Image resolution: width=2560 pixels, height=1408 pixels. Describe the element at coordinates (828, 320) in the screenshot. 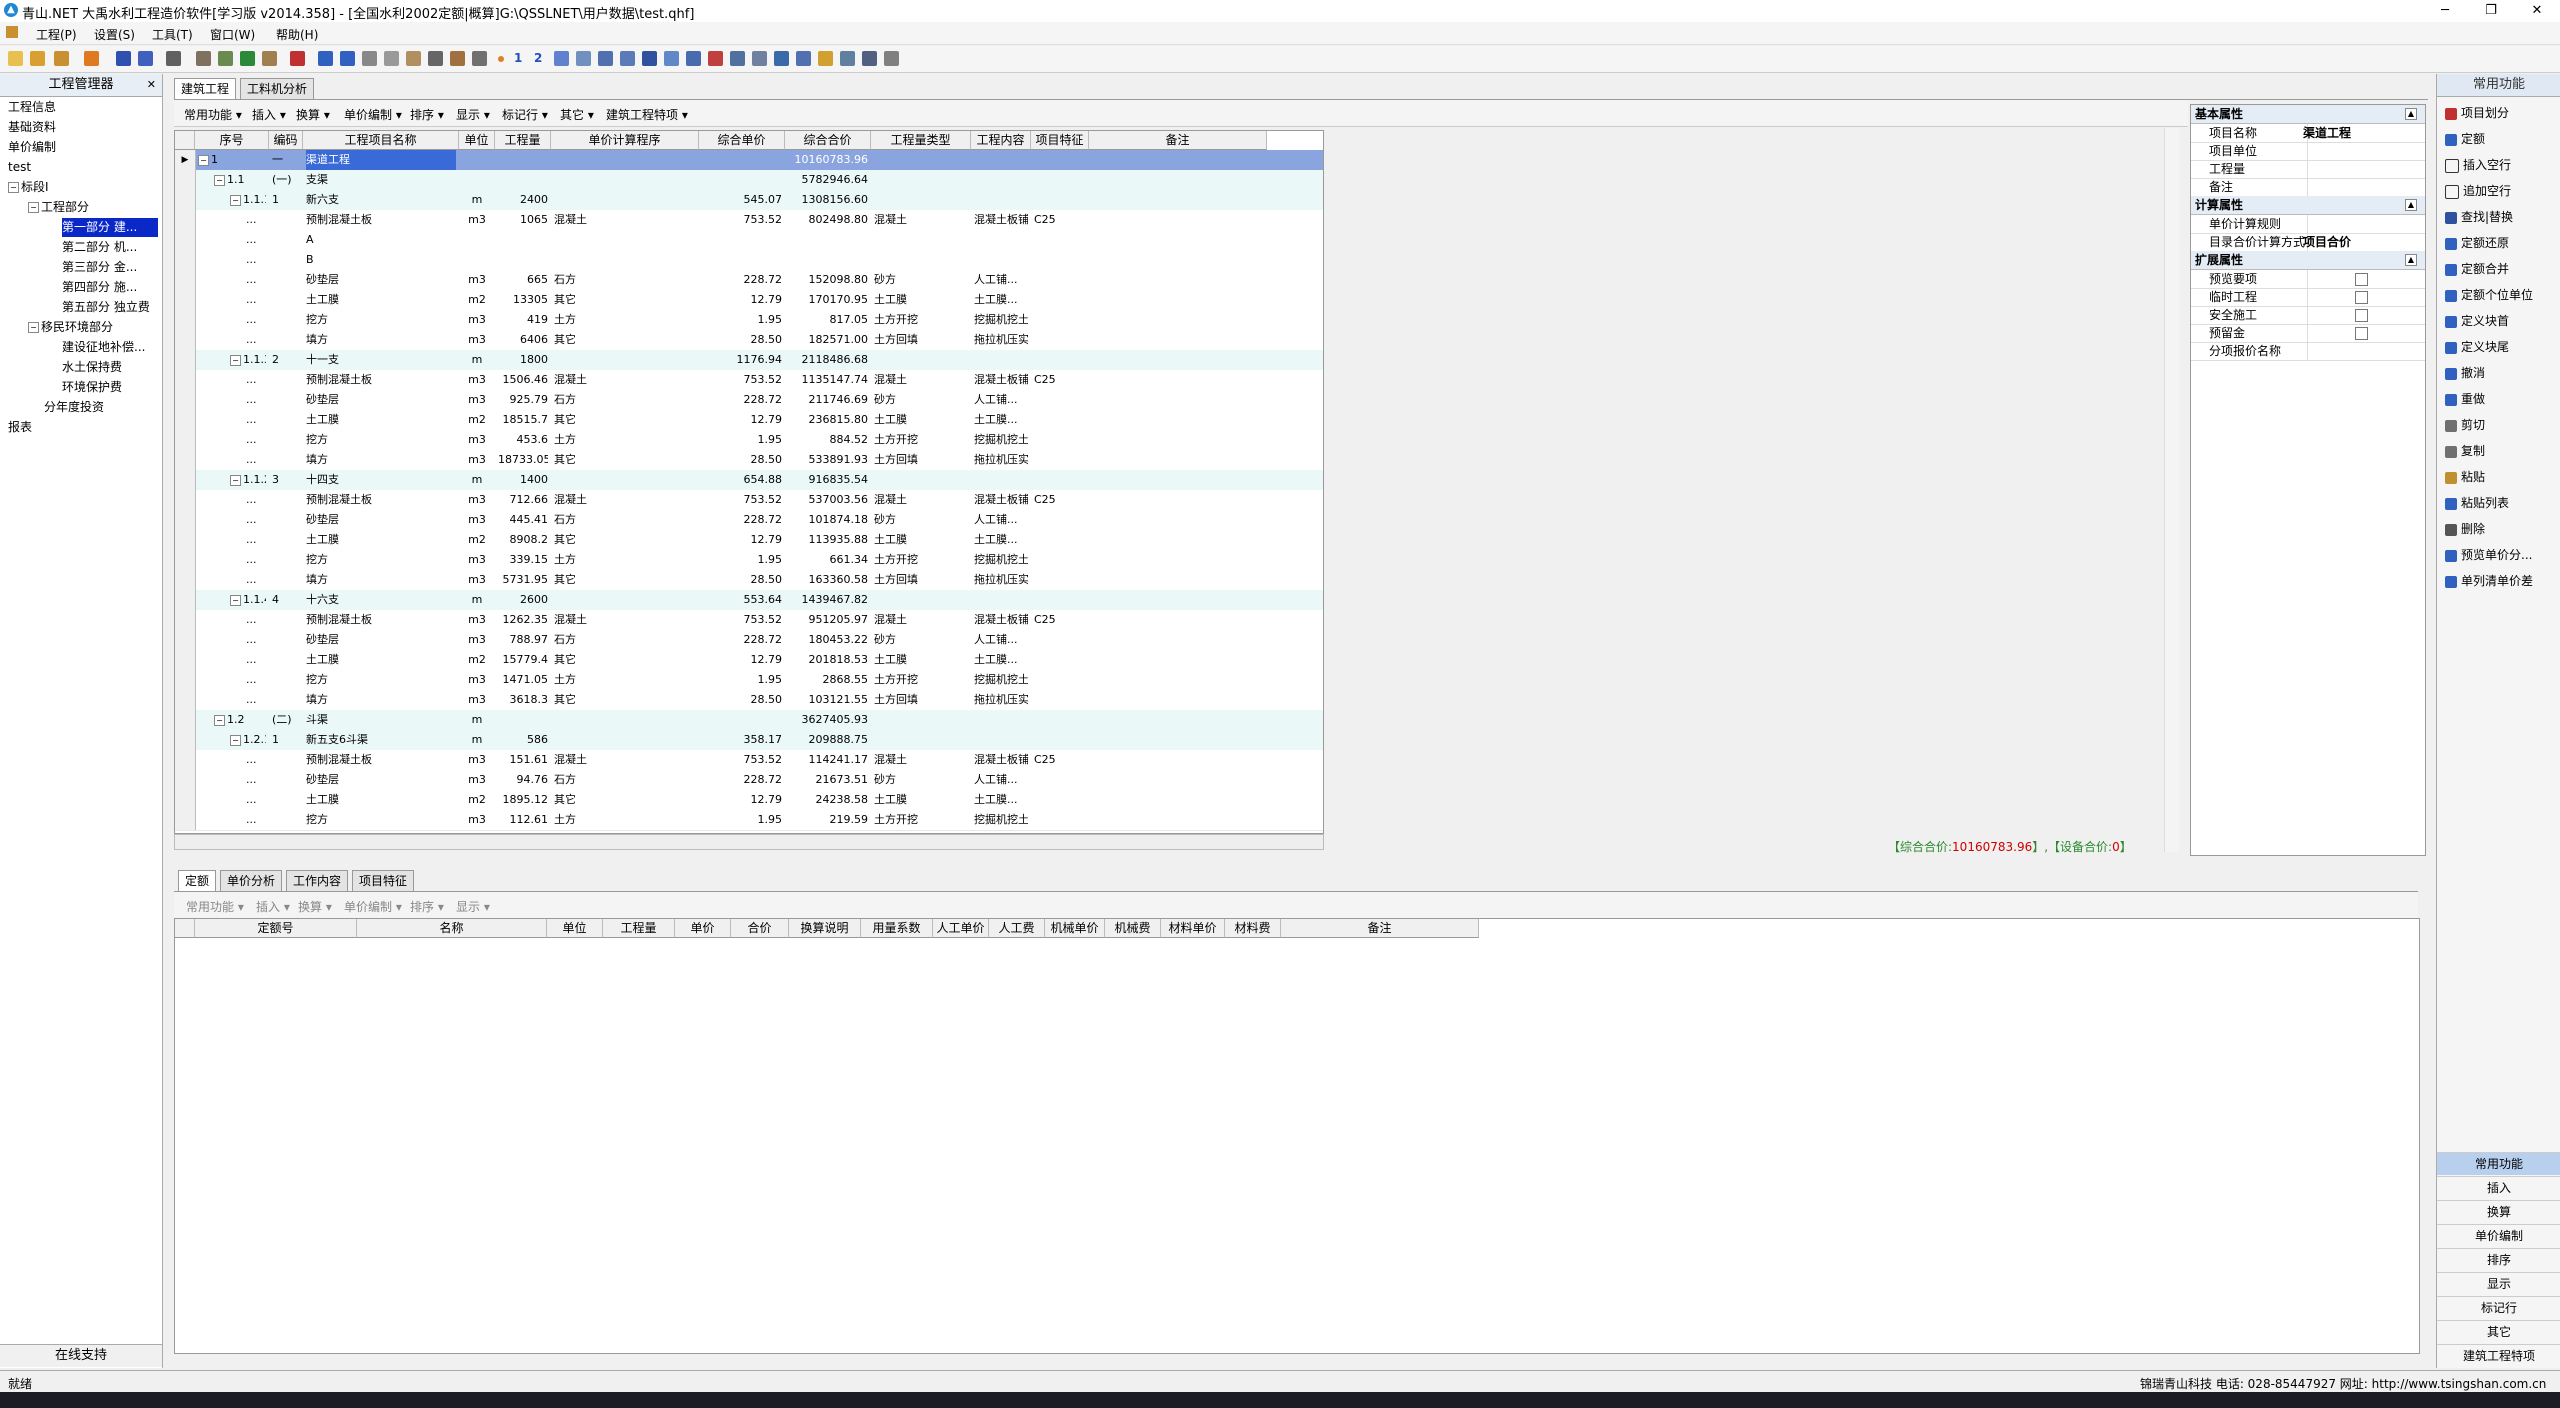

I see `grid-cell: 817.05` at that location.